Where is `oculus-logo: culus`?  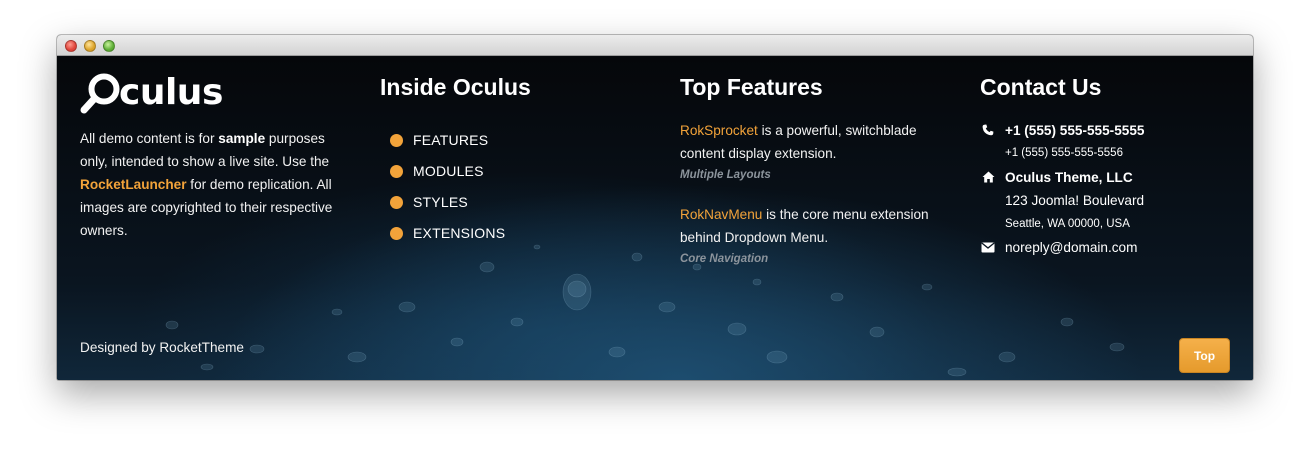
oculus-logo: culus is located at coordinates (151, 92).